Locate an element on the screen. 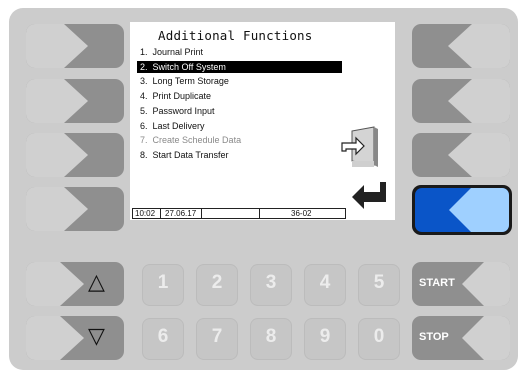 The height and width of the screenshot is (378, 525). menu-item-number: 2. is located at coordinates (144, 66).